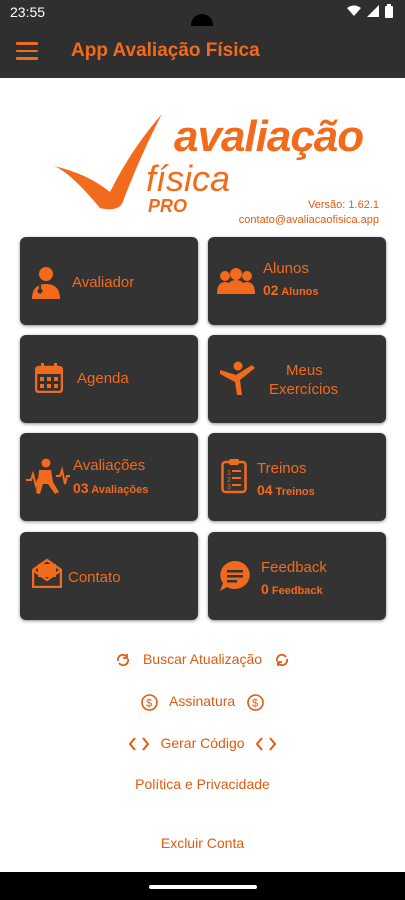 The width and height of the screenshot is (405, 900). What do you see at coordinates (229, 487) in the screenshot?
I see `svg-text: 3` at bounding box center [229, 487].